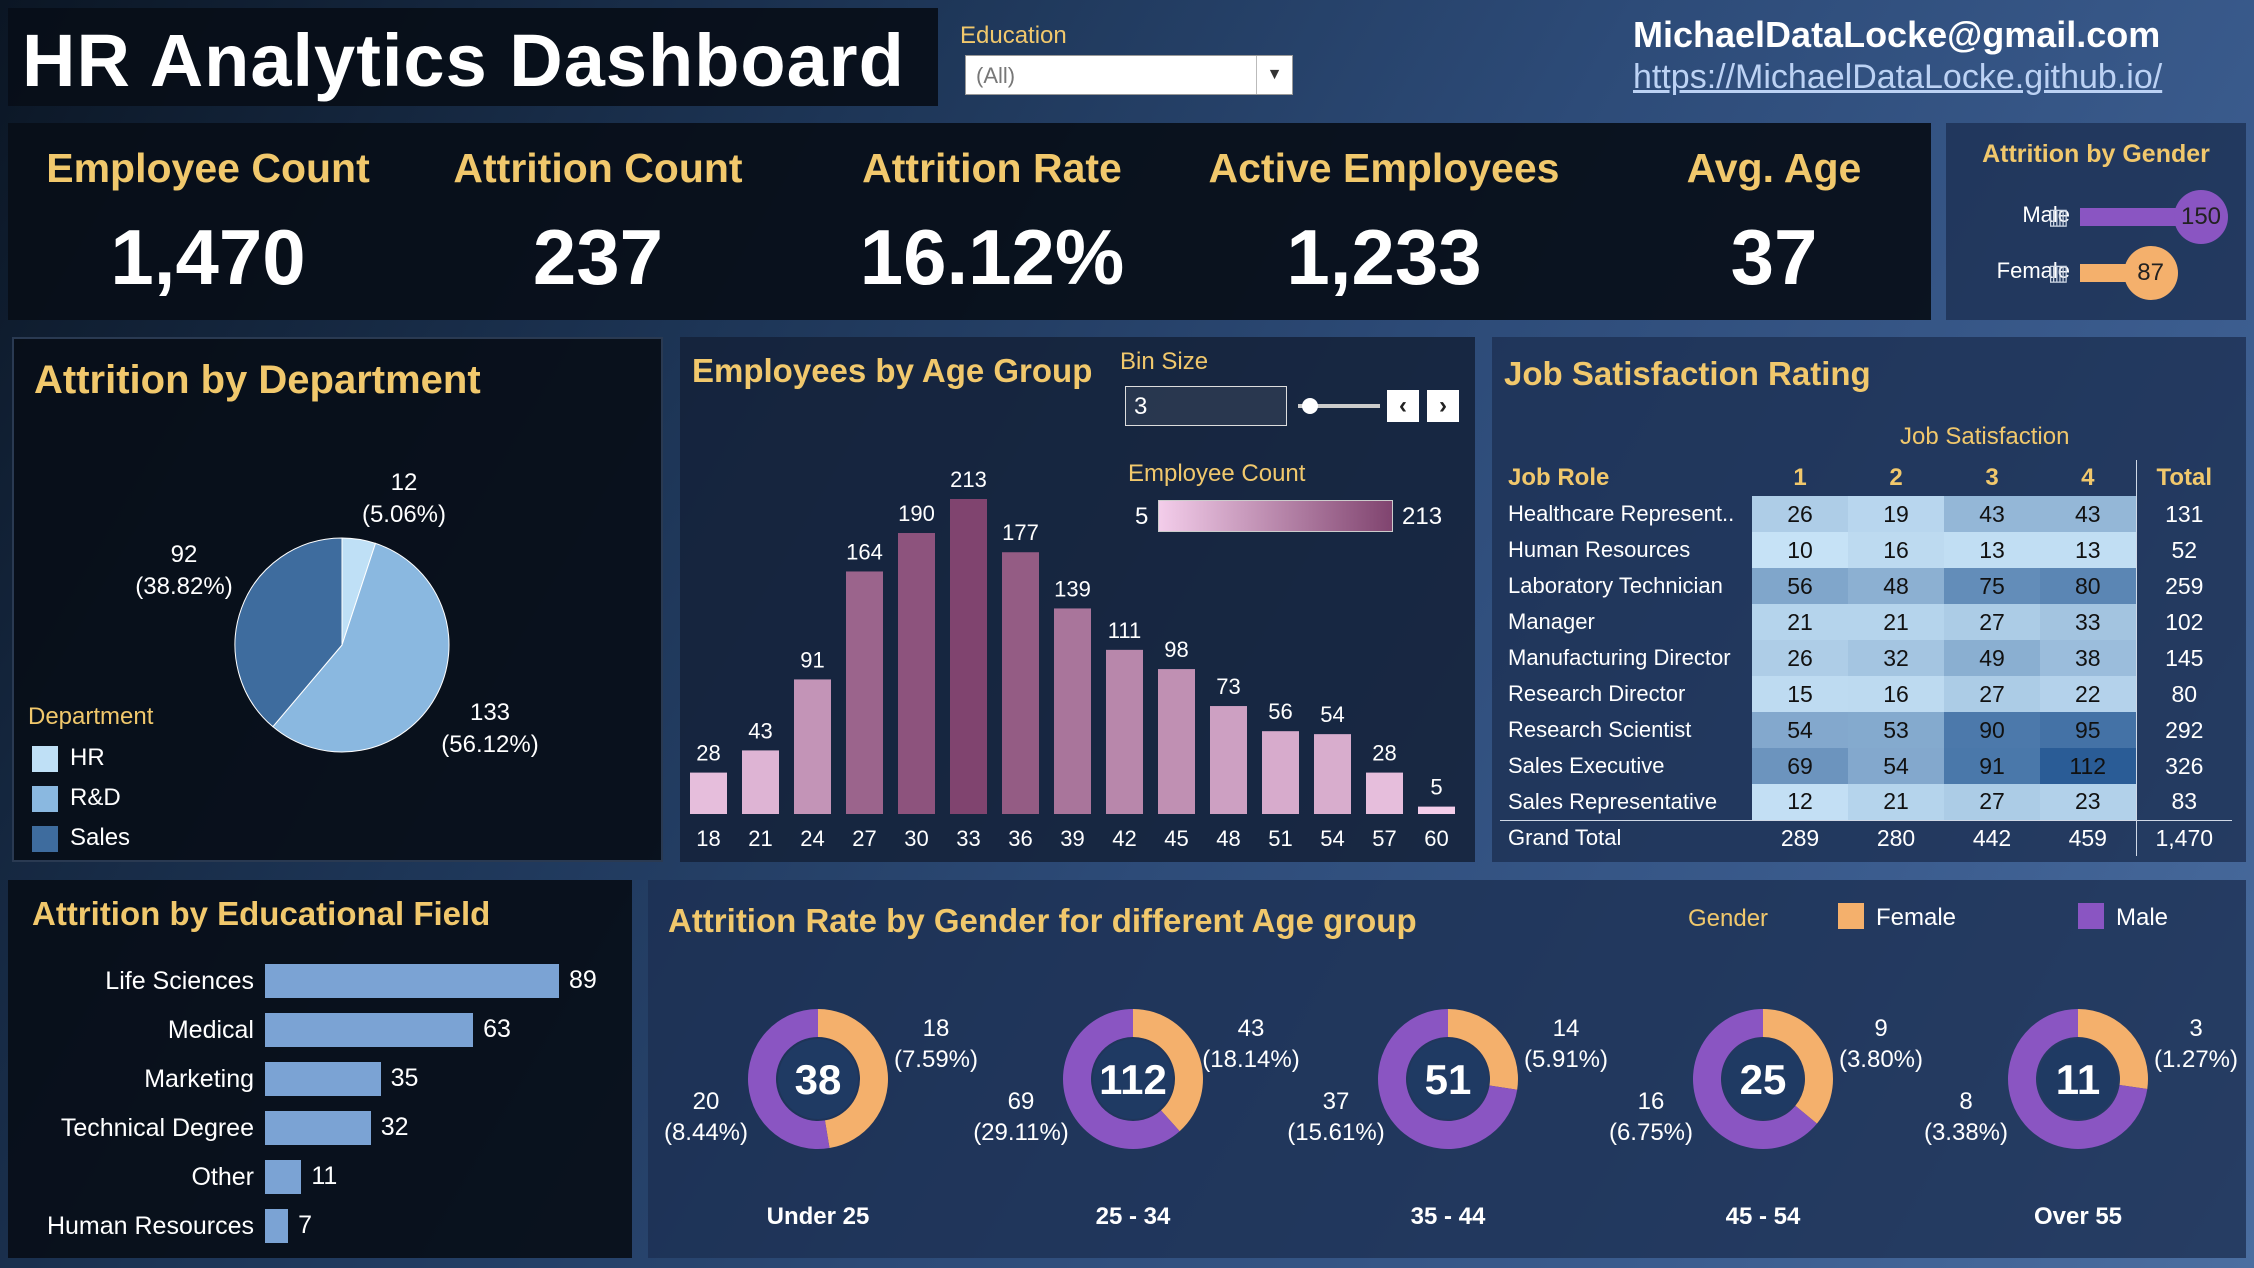 Image resolution: width=2254 pixels, height=1268 pixels. Describe the element at coordinates (1133, 1216) in the screenshot. I see `age-group-label: 25 - 34` at that location.